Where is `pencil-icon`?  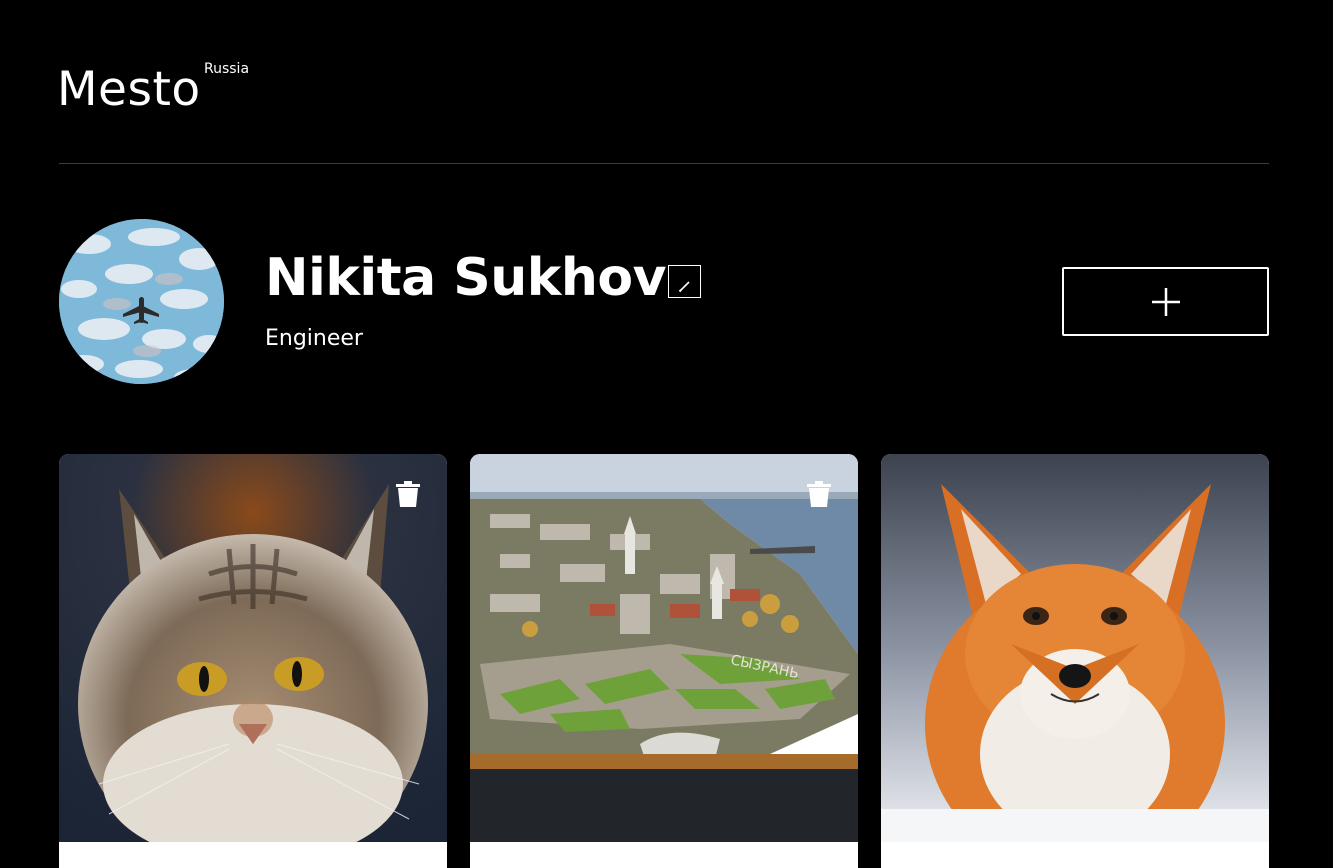 pencil-icon is located at coordinates (684, 286).